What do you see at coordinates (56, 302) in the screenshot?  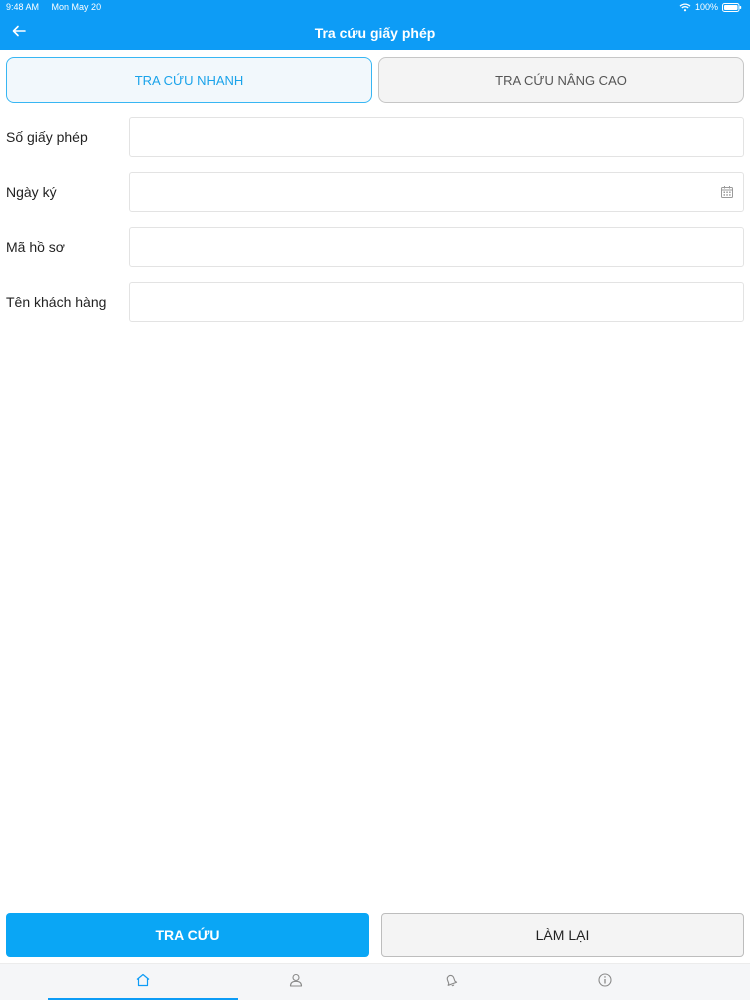 I see `customer-name-label: Tên khách hàng` at bounding box center [56, 302].